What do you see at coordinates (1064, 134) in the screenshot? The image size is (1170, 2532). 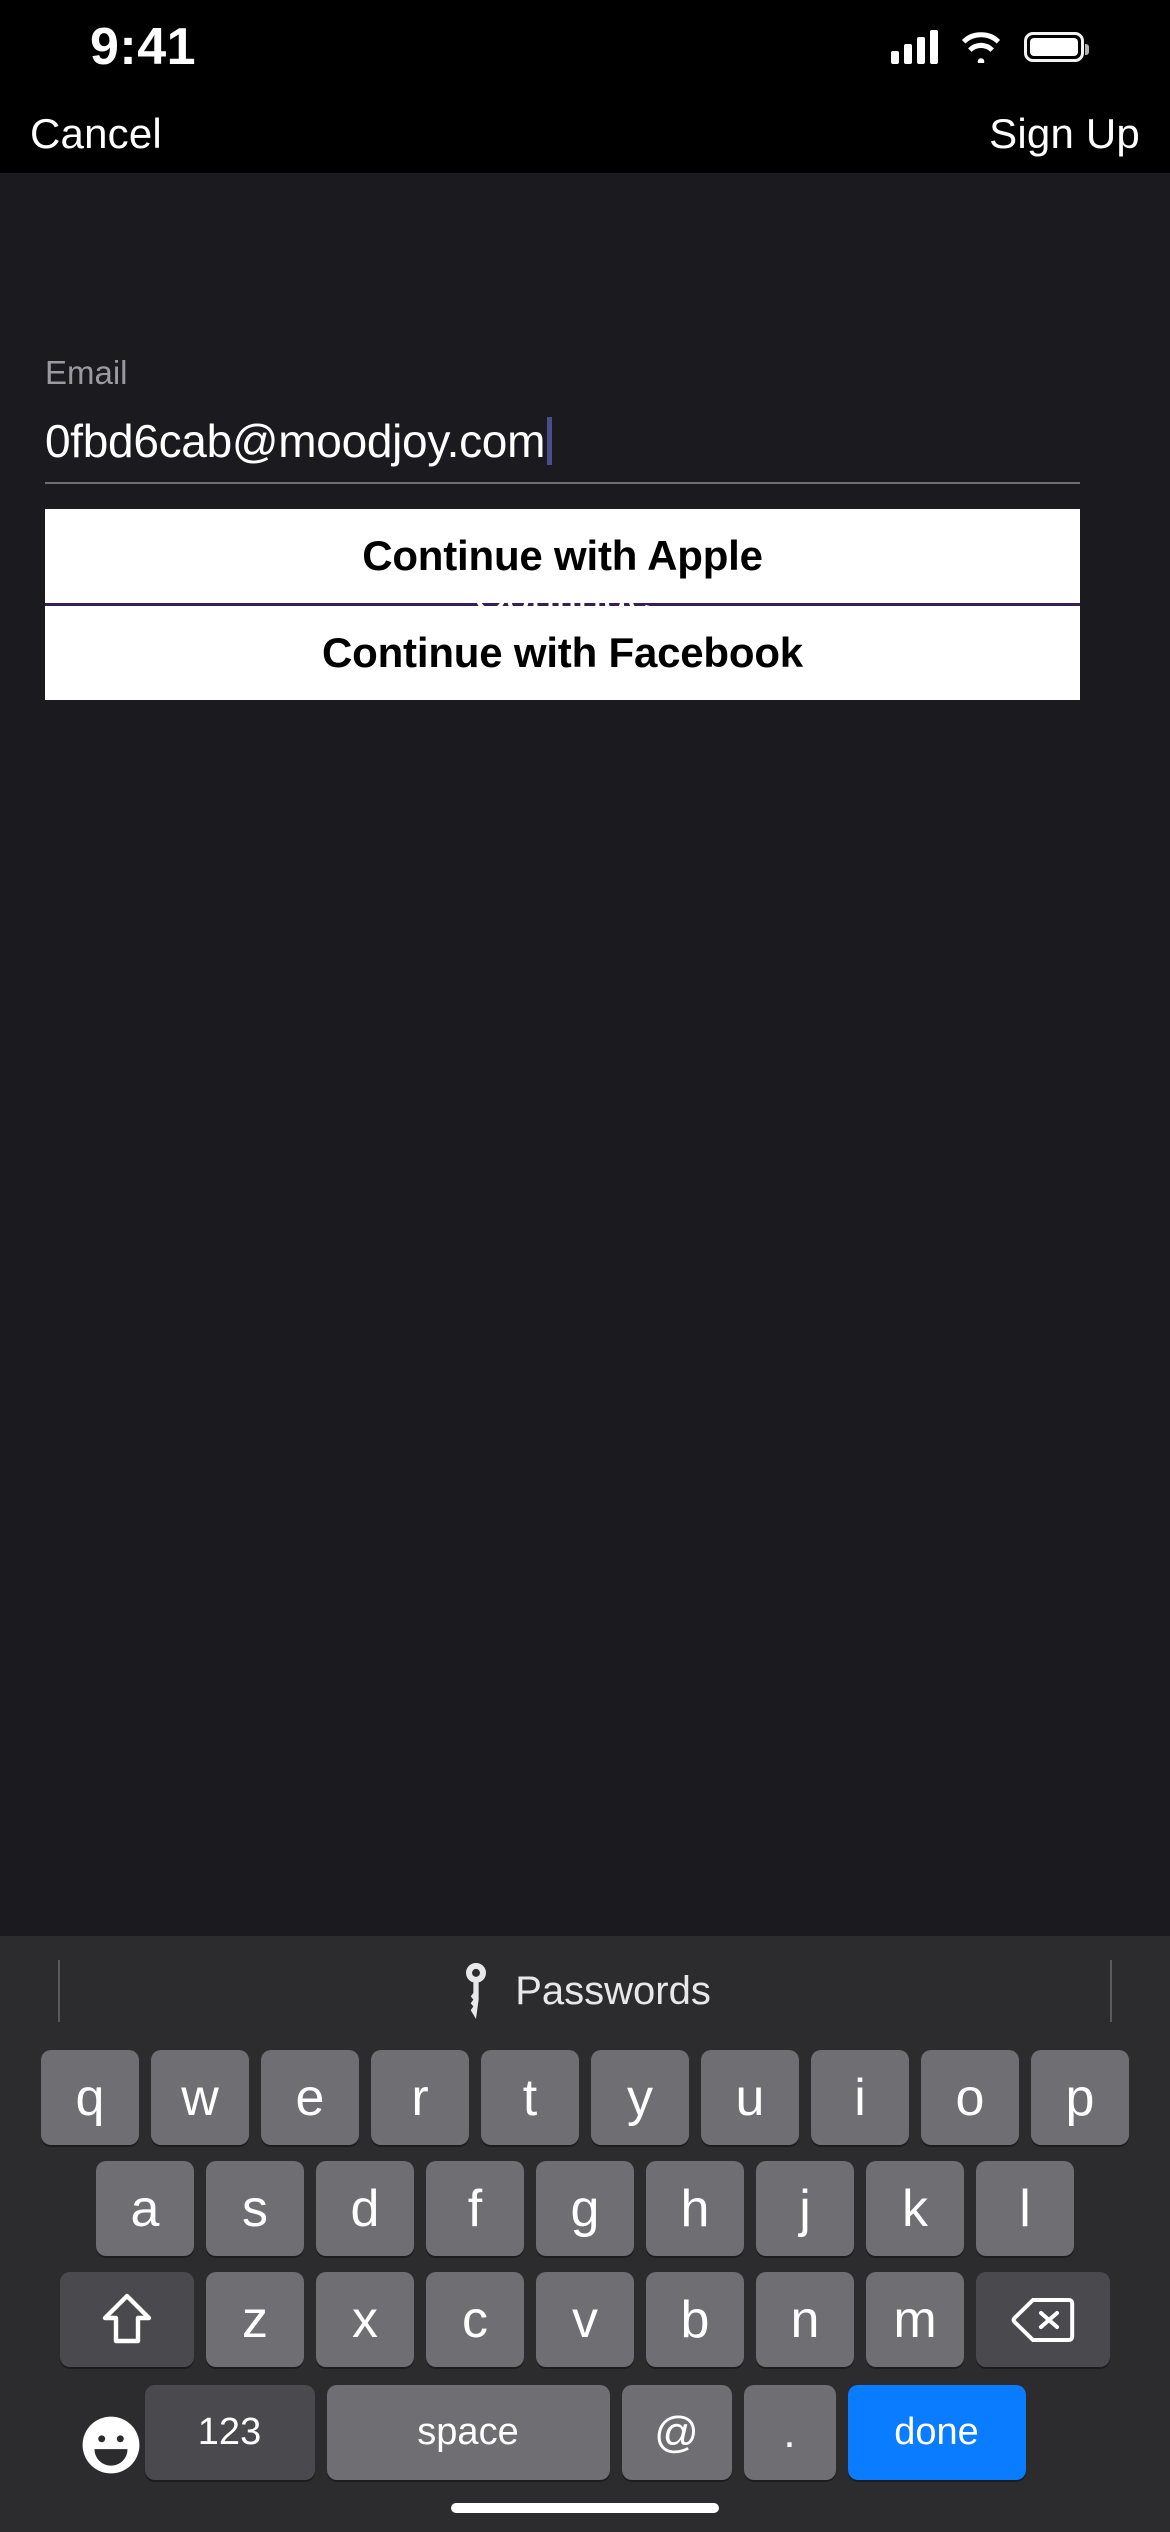 I see `sign-up-button: Sign Up` at bounding box center [1064, 134].